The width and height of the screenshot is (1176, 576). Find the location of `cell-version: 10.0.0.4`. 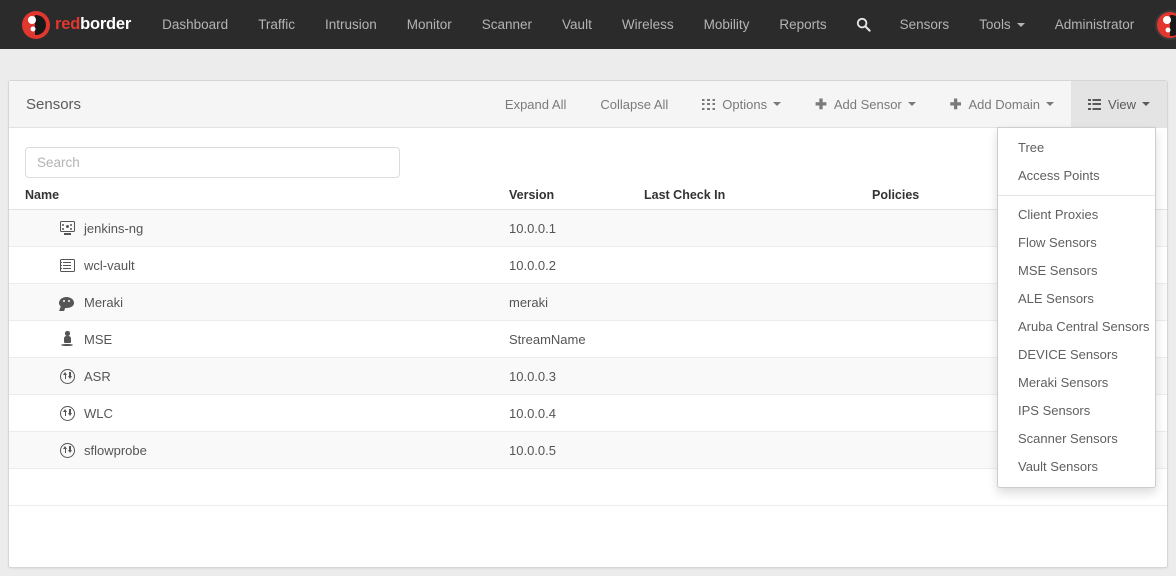

cell-version: 10.0.0.4 is located at coordinates (576, 413).